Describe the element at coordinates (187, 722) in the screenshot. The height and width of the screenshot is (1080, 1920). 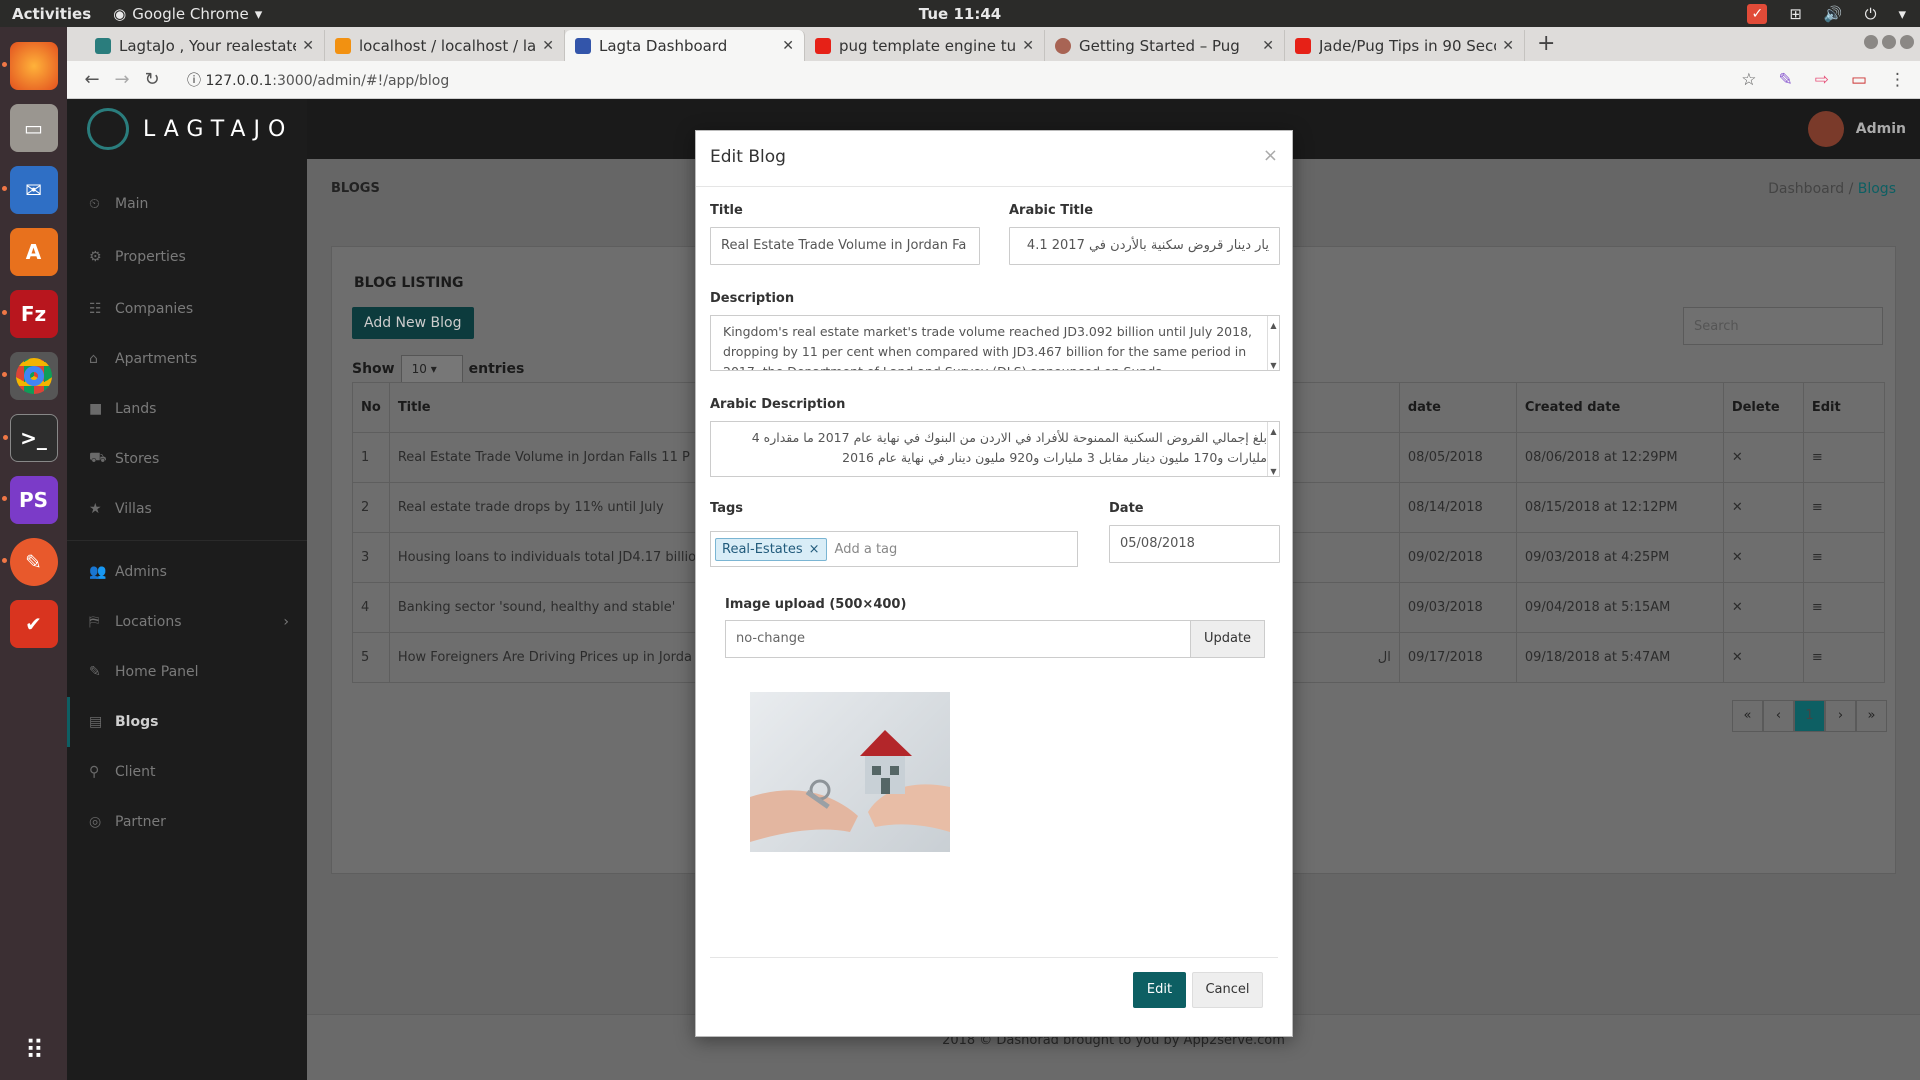
I see `sidebar-item-blogs: ▤ Blogs` at that location.